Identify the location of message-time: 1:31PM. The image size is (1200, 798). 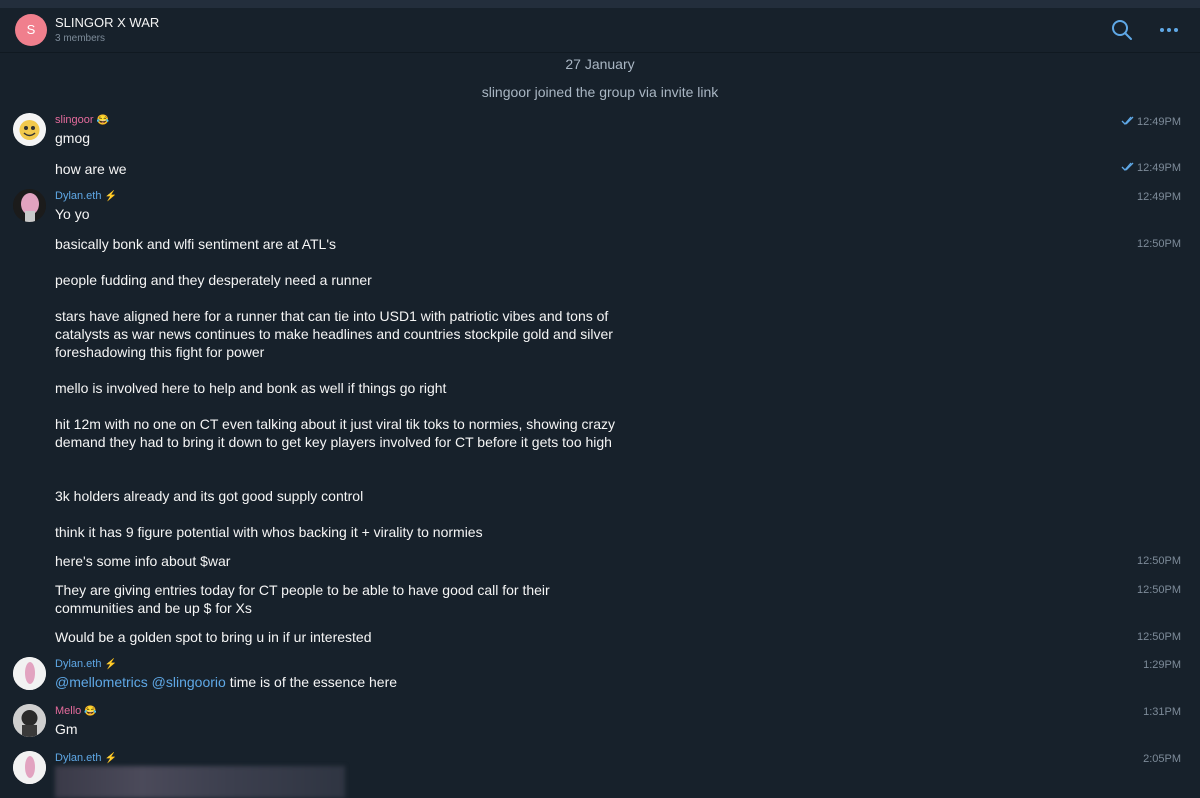
(1162, 712).